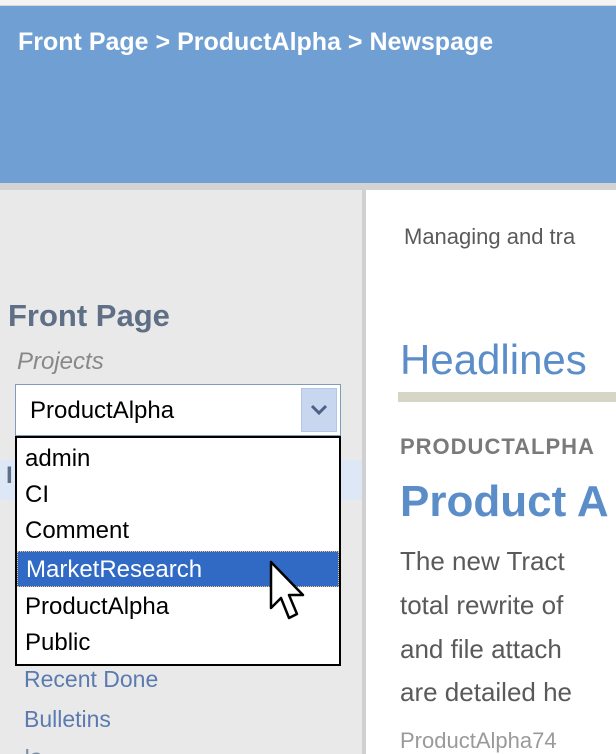  What do you see at coordinates (178, 643) in the screenshot?
I see `option-public: Public` at bounding box center [178, 643].